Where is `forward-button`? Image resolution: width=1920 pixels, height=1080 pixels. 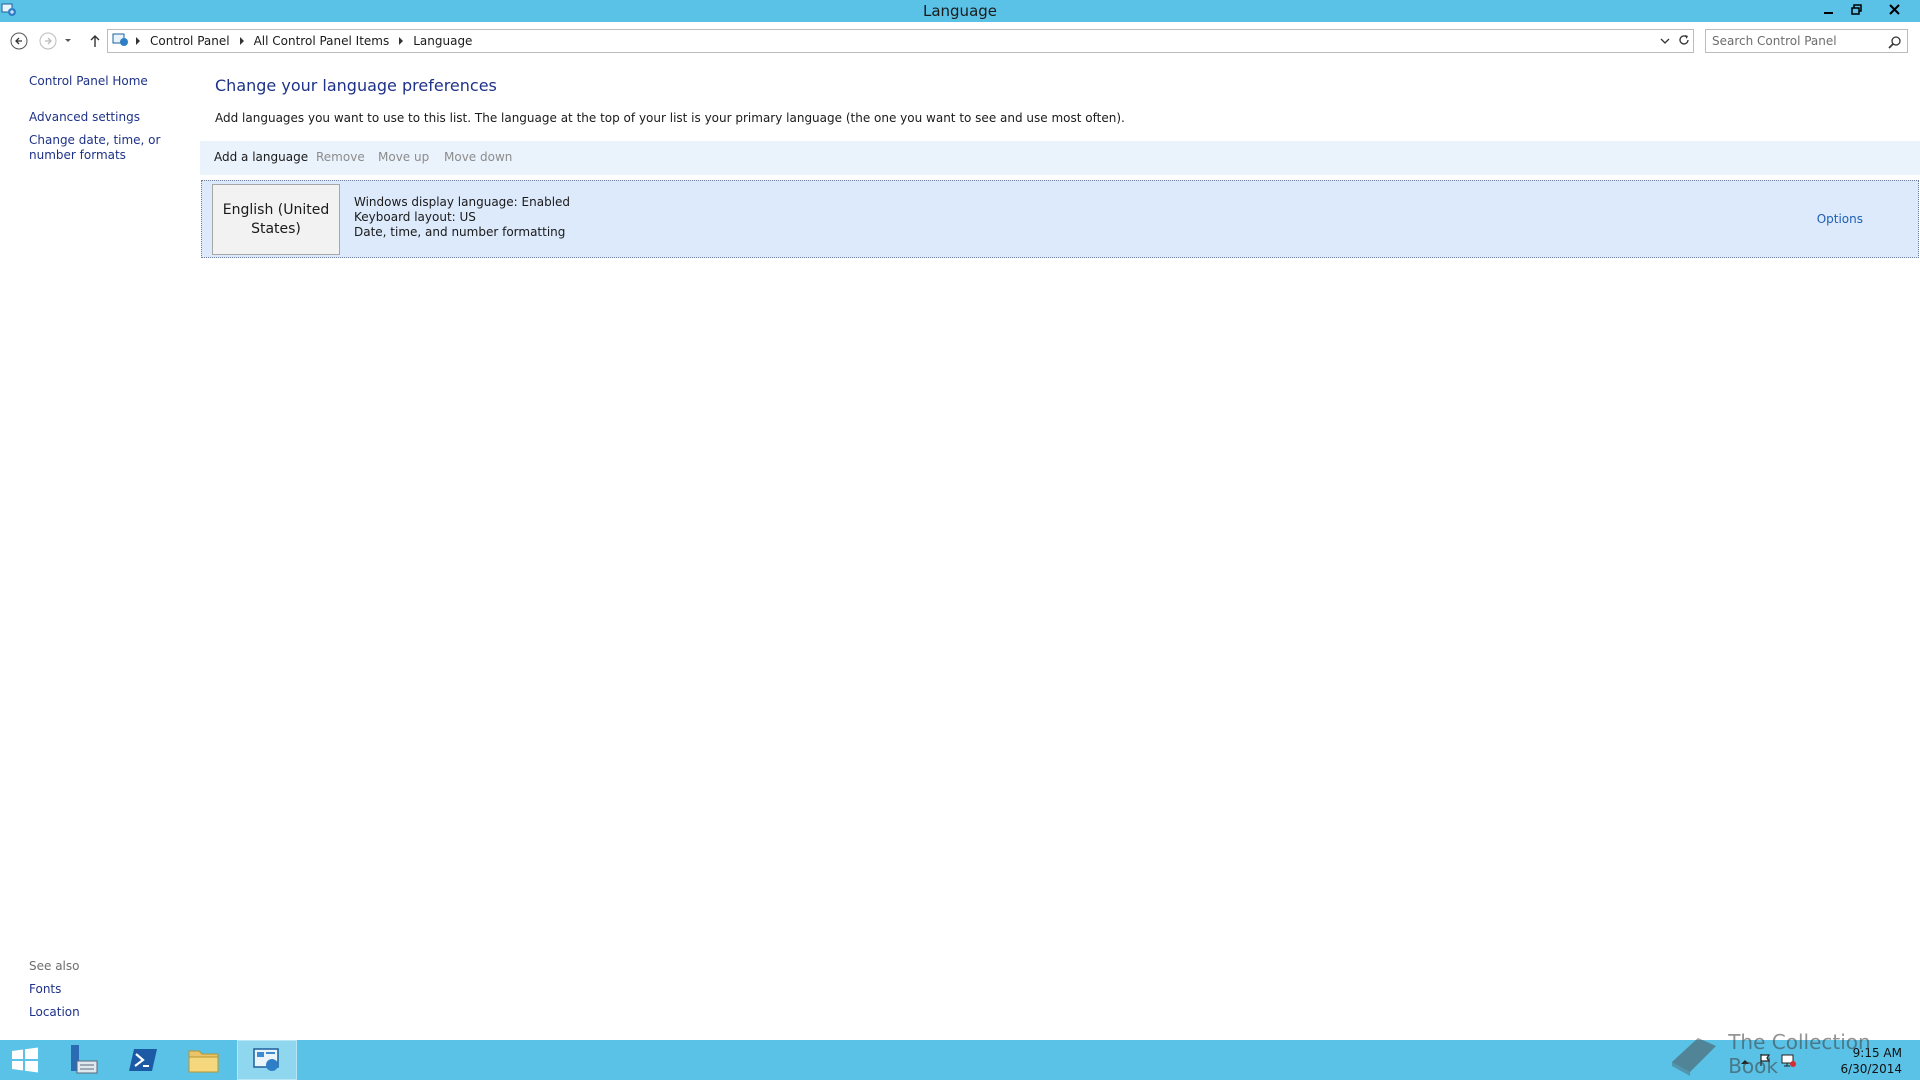
forward-button is located at coordinates (48, 41).